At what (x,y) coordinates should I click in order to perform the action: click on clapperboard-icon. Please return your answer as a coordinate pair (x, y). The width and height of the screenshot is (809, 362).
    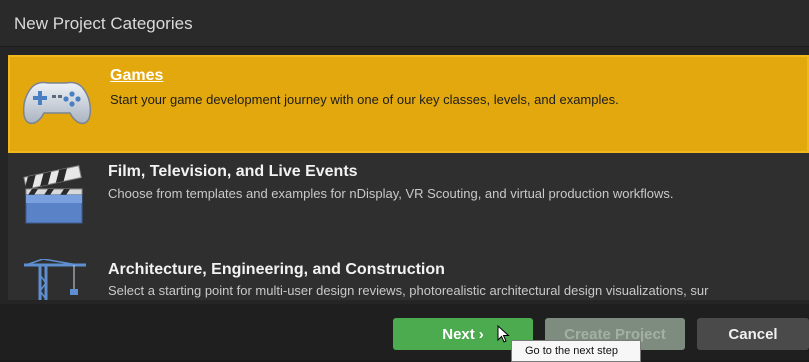
    Looking at the image, I should click on (53, 194).